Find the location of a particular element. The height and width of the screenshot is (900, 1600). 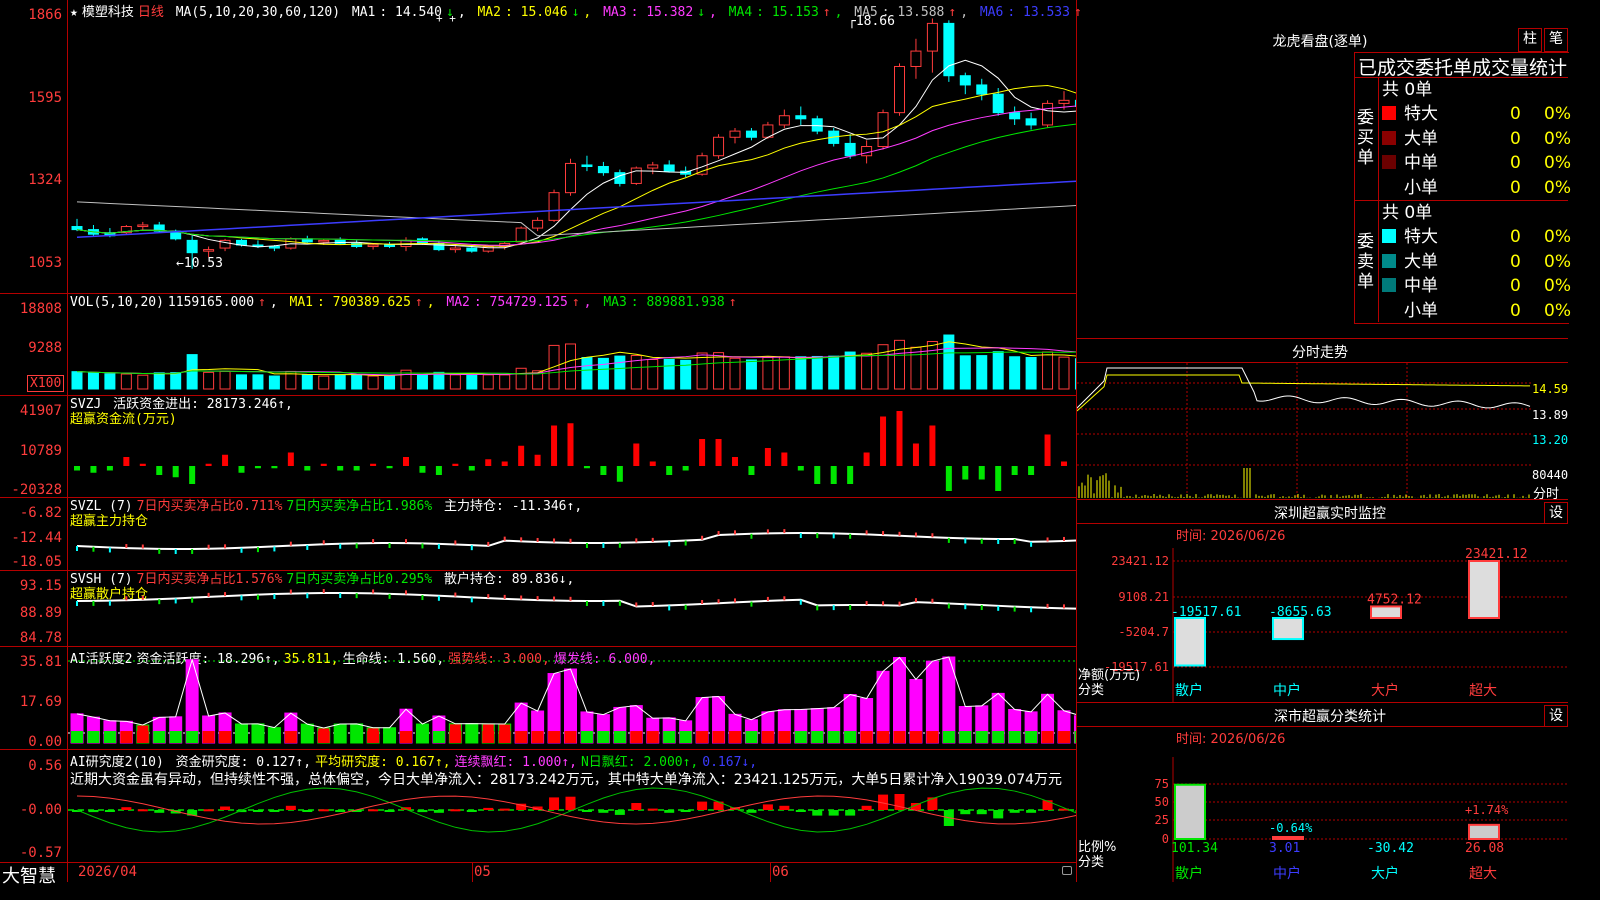

svsh-chart is located at coordinates (572, 608).